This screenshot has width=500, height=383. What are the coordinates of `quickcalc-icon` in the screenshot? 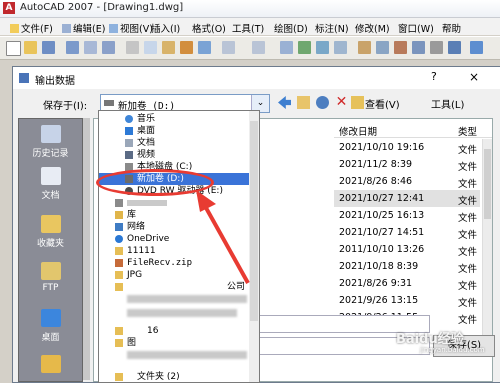 It's located at (454, 47).